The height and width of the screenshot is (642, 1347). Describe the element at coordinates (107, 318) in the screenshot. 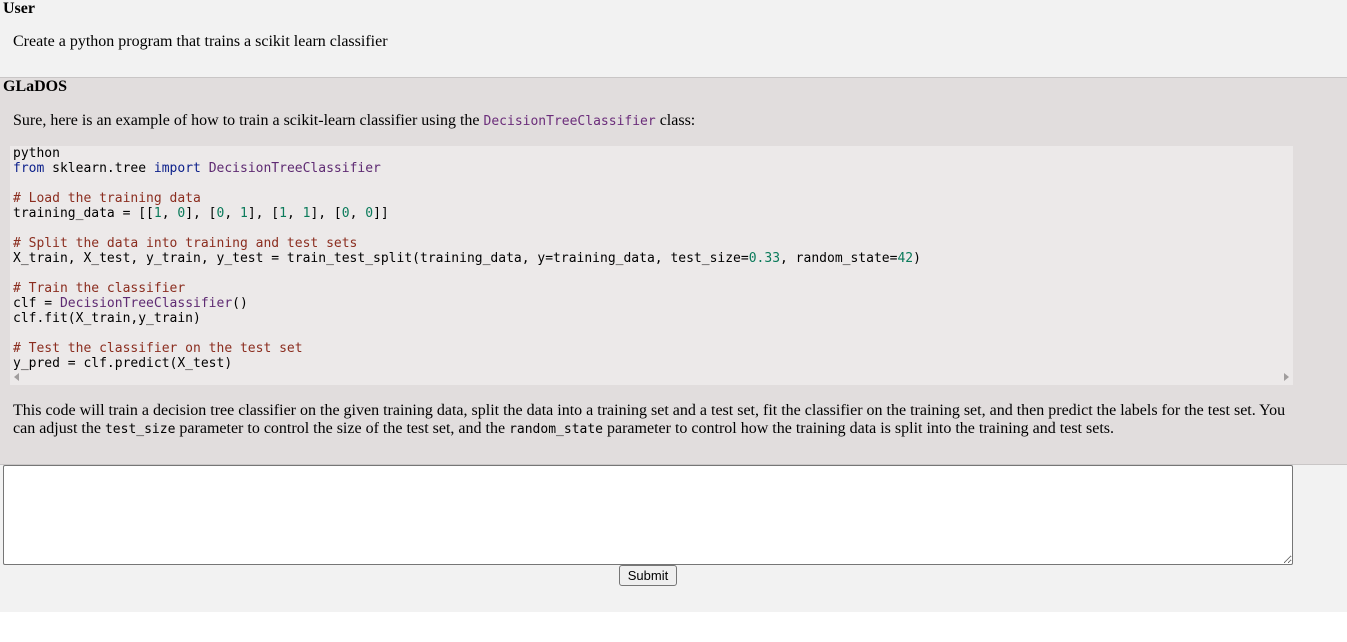

I see `code-line: clf.fit(X_train,y_train)` at that location.